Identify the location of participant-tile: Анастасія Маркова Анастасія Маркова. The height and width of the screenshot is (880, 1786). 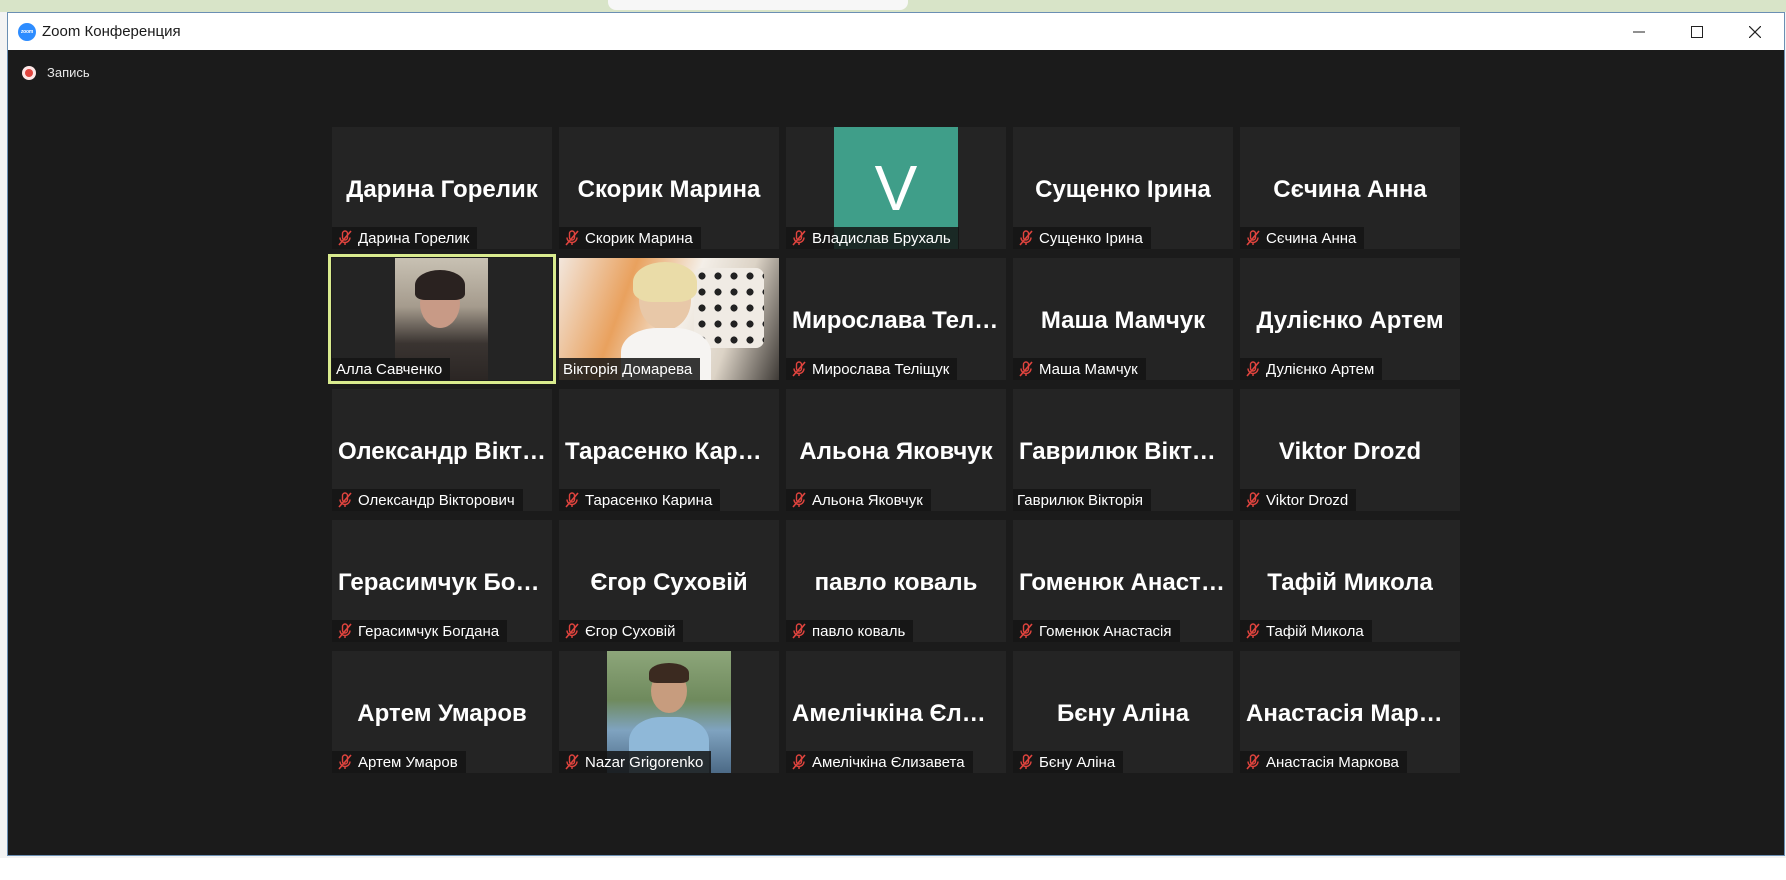
(1350, 712).